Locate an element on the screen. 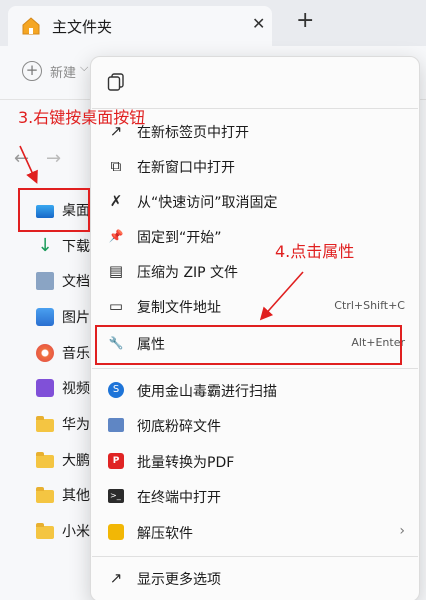 Image resolution: width=426 pixels, height=600 pixels. chevron-right-icon: › is located at coordinates (402, 531).